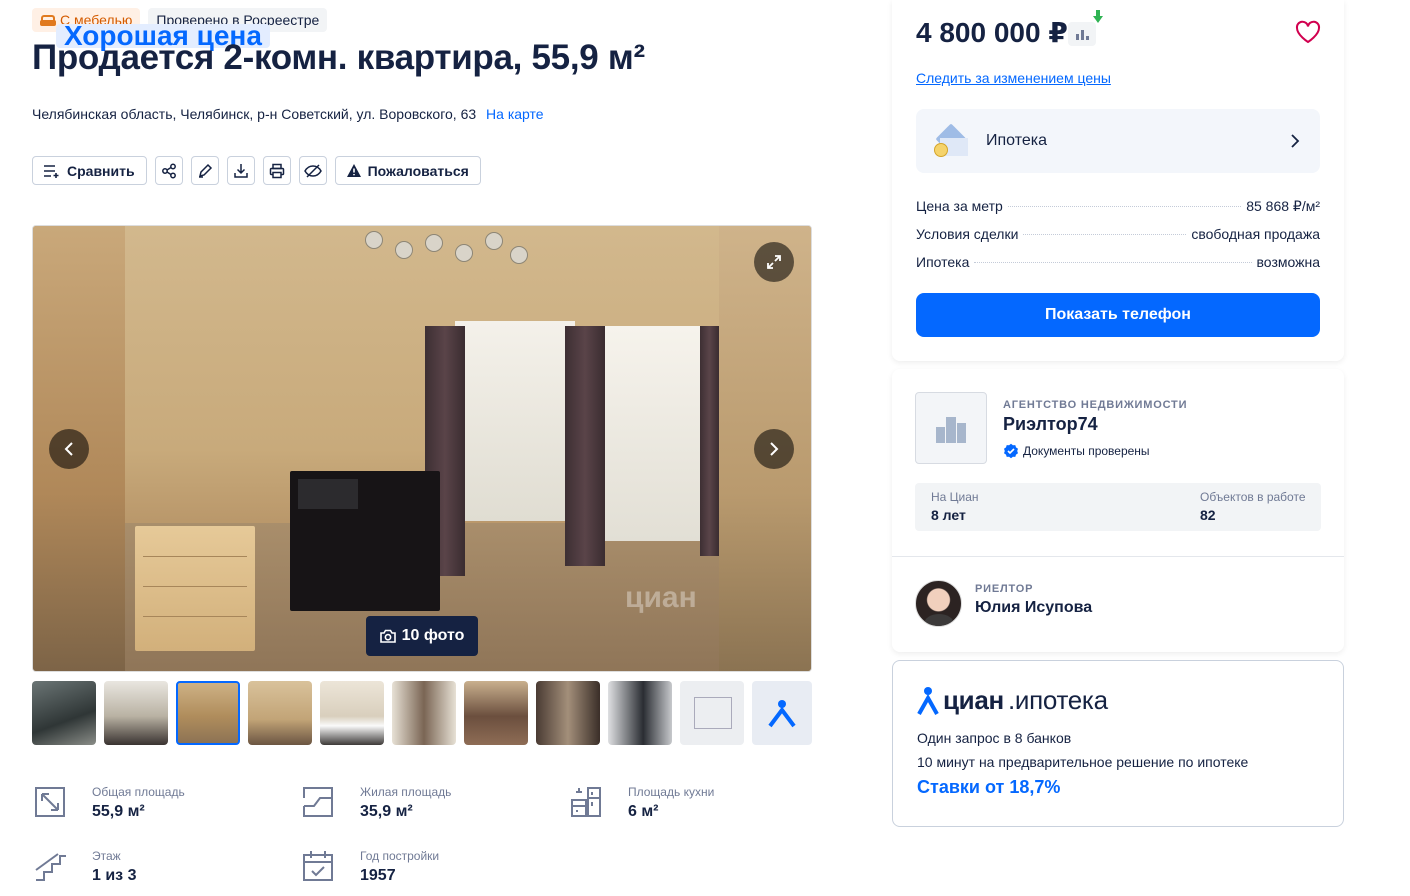  Describe the element at coordinates (386, 811) in the screenshot. I see `param-value: 35,9 м²` at that location.